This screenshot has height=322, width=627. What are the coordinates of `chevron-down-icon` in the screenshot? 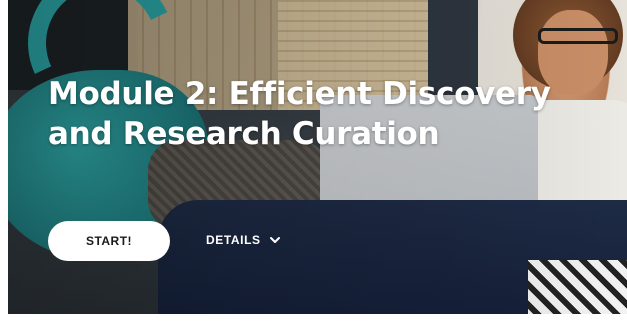 It's located at (275, 240).